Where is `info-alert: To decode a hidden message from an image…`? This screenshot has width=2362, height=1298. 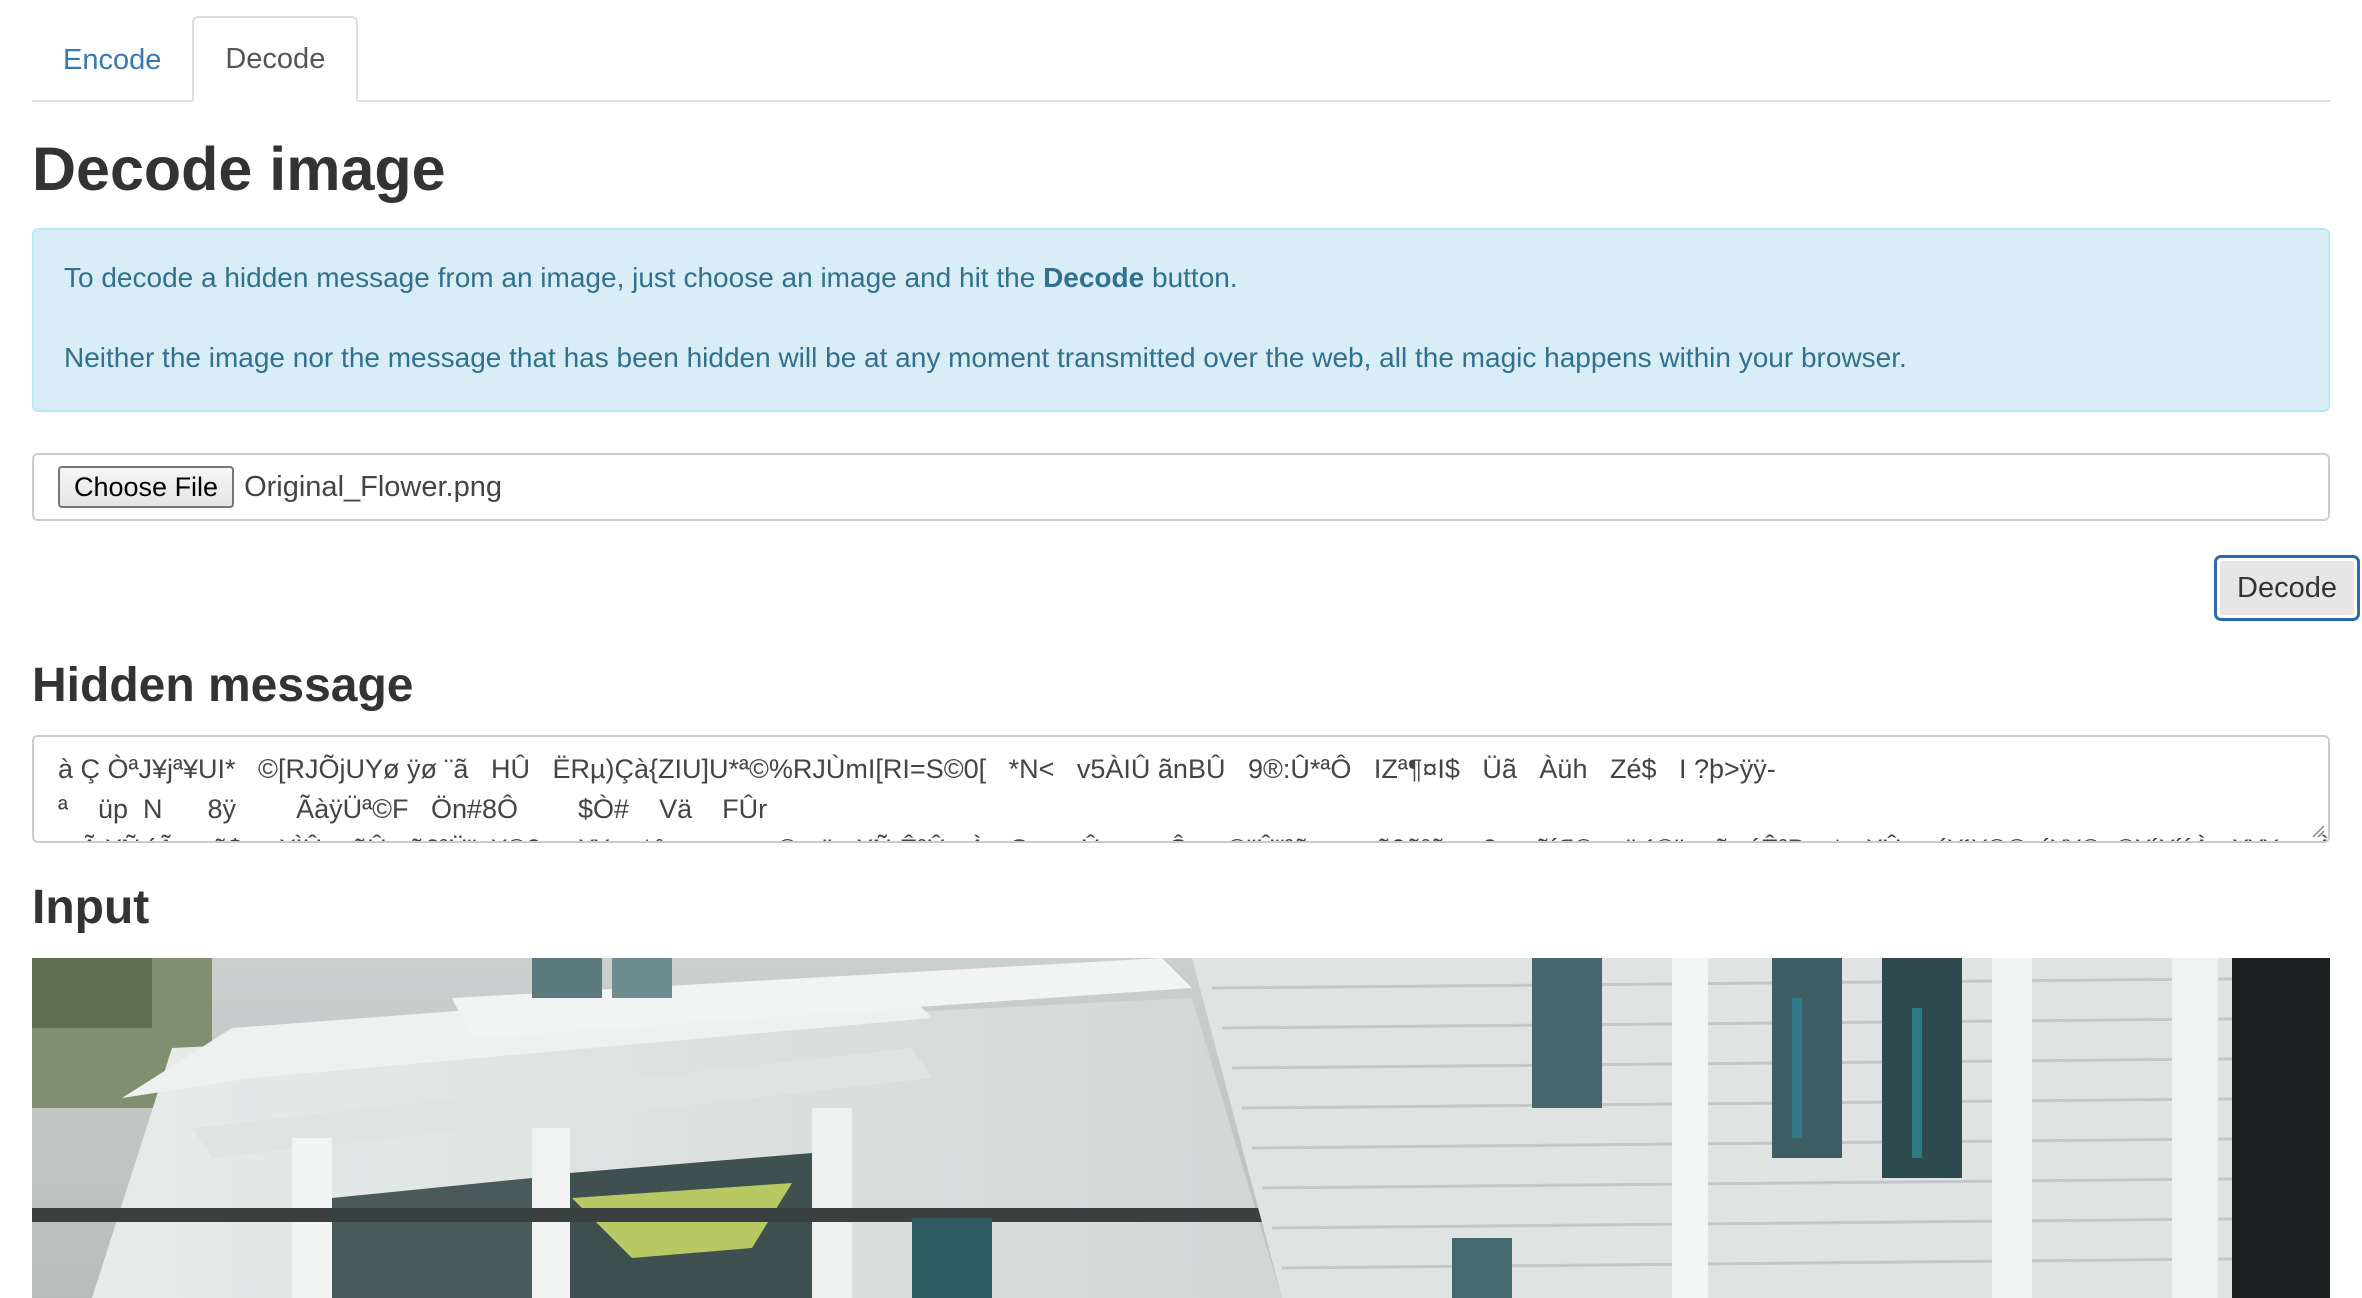 info-alert: To decode a hidden message from an image… is located at coordinates (1181, 320).